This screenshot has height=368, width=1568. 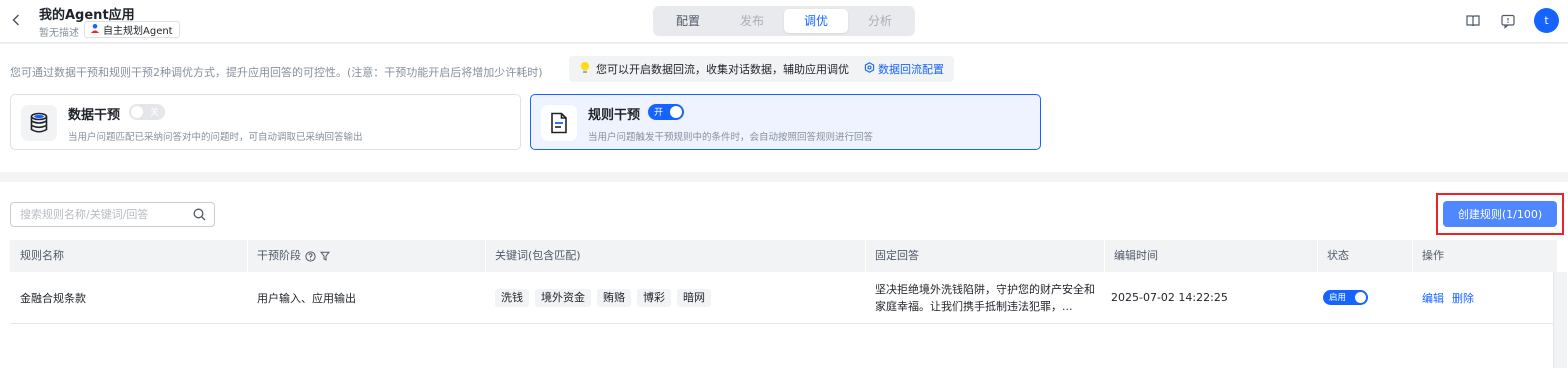 What do you see at coordinates (585, 69) in the screenshot?
I see `bulb-icon` at bounding box center [585, 69].